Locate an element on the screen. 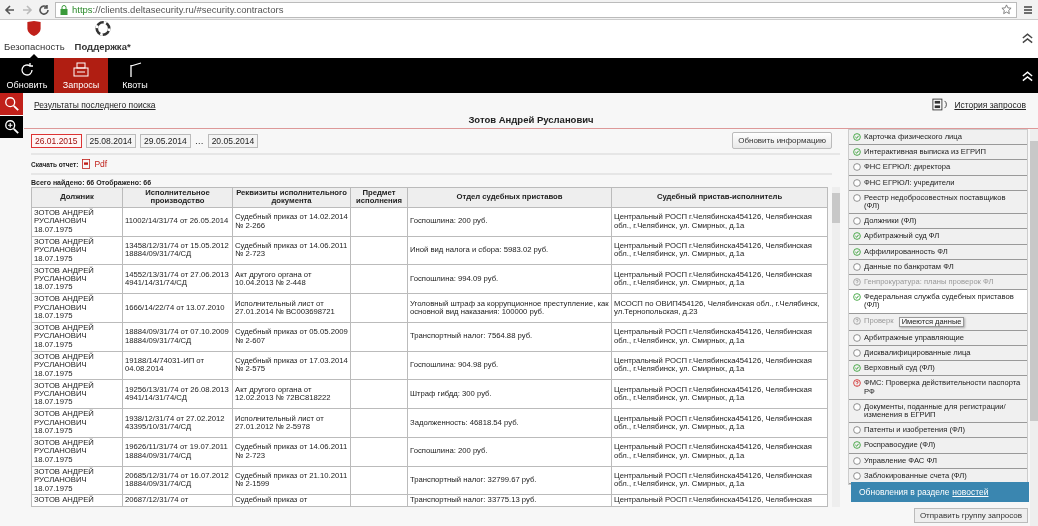 This screenshot has height=526, width=1038. lock-icon is located at coordinates (64, 9).